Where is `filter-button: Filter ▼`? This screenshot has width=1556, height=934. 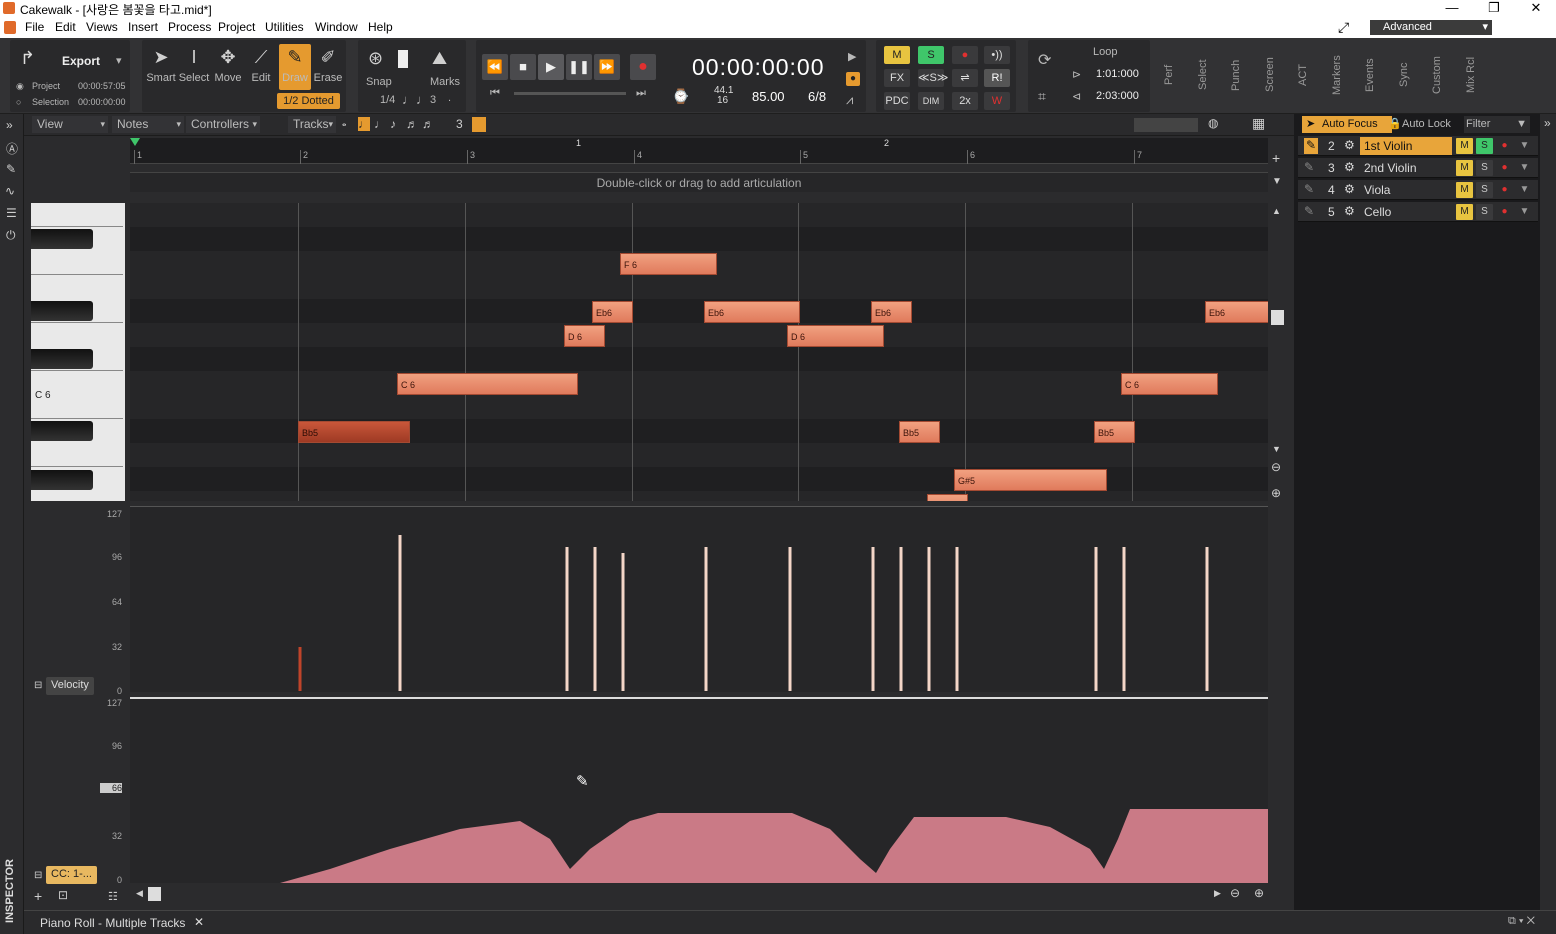 filter-button: Filter ▼ is located at coordinates (1497, 124).